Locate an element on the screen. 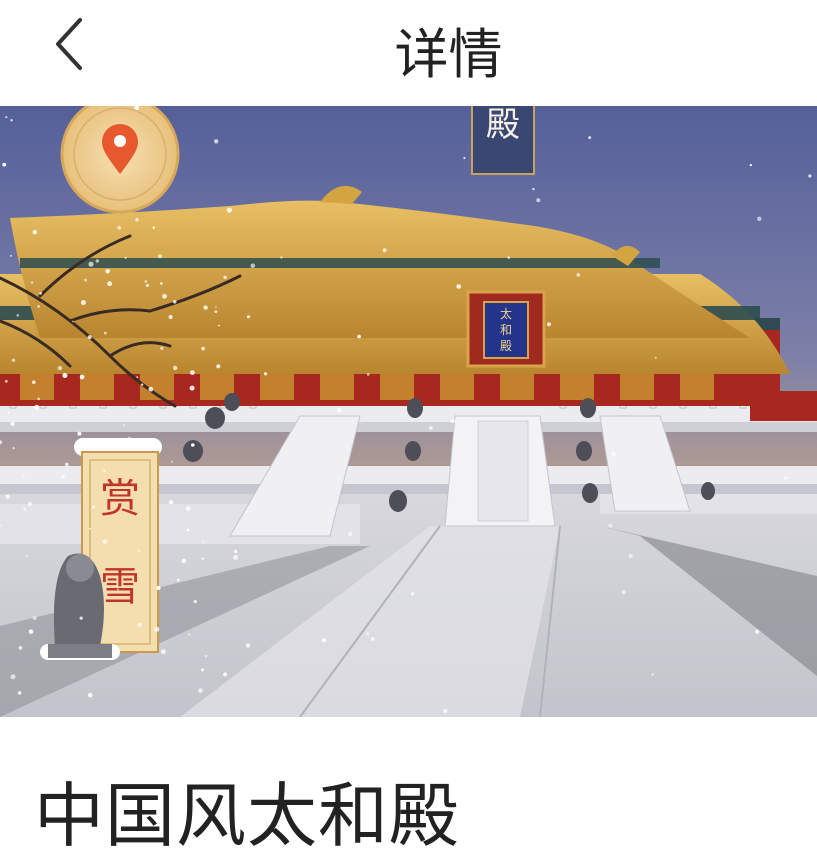  snow-label-char-2: 雪 is located at coordinates (120, 587).